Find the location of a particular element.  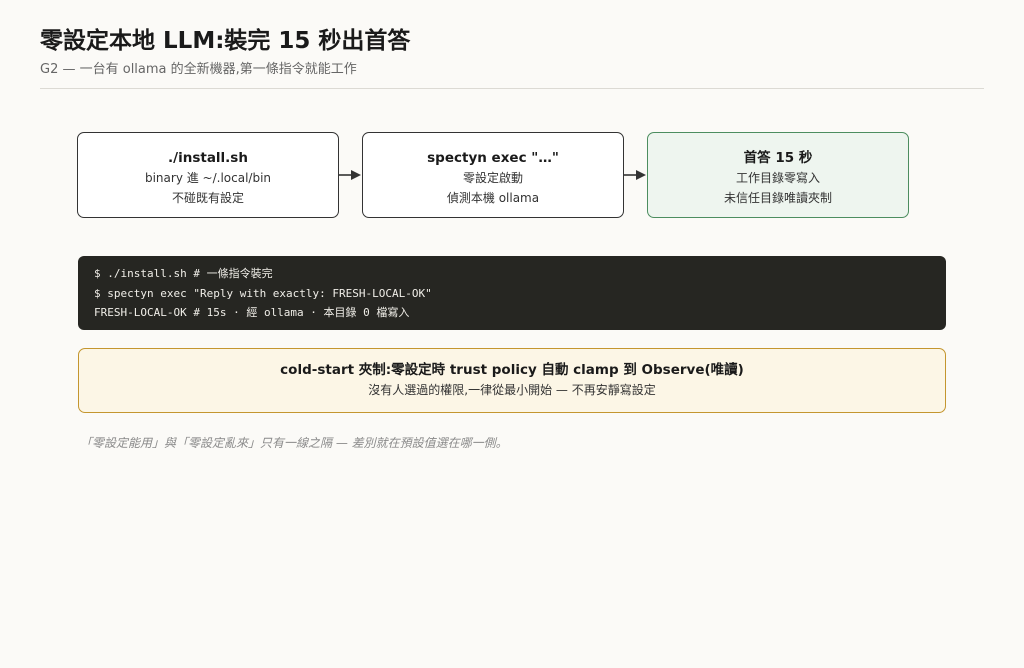

step-exec: spectyn exec "…" 零設定啟動 偵測本機 ollama is located at coordinates (493, 175).